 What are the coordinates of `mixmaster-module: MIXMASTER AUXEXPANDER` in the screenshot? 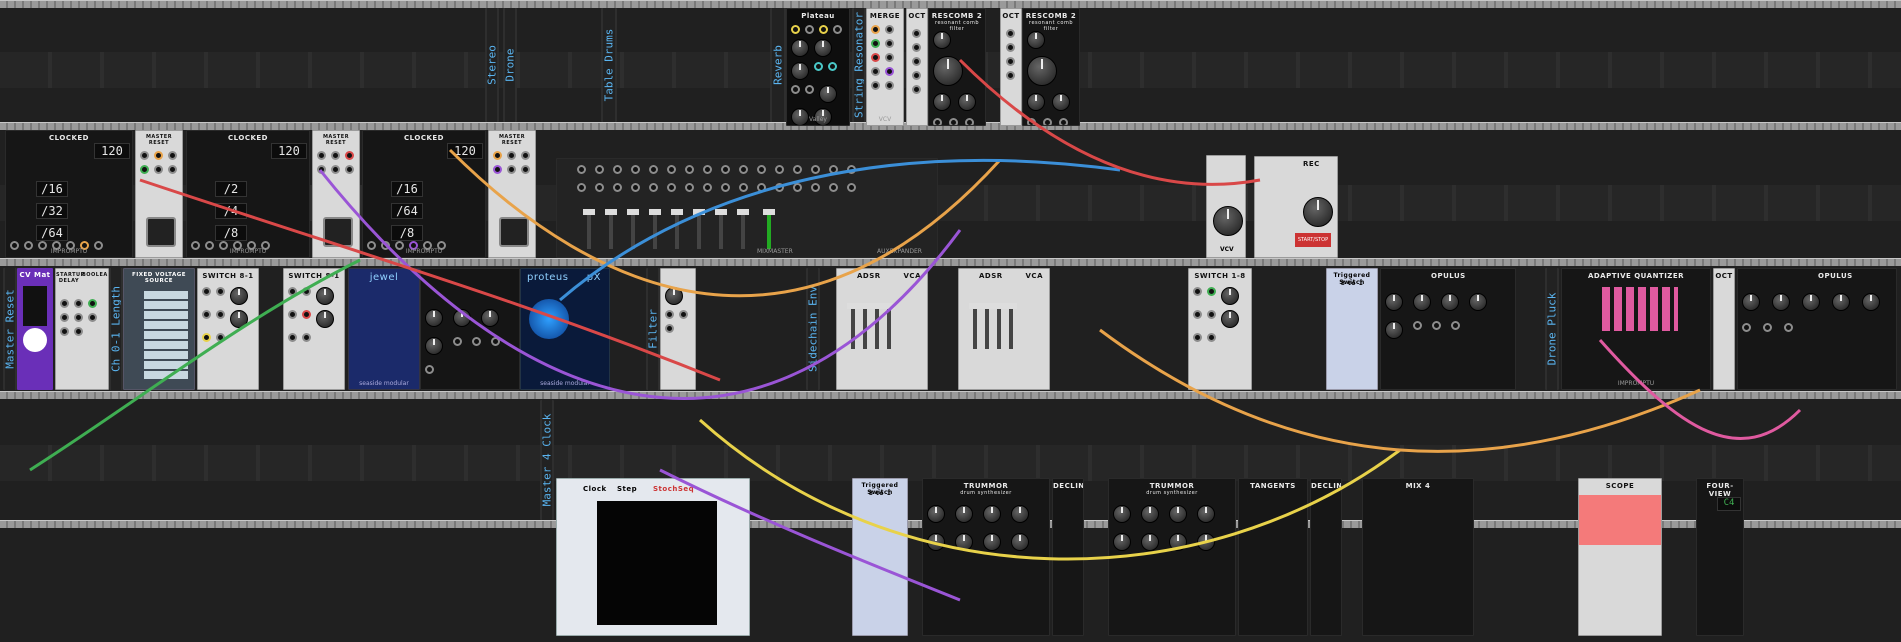 It's located at (747, 208).